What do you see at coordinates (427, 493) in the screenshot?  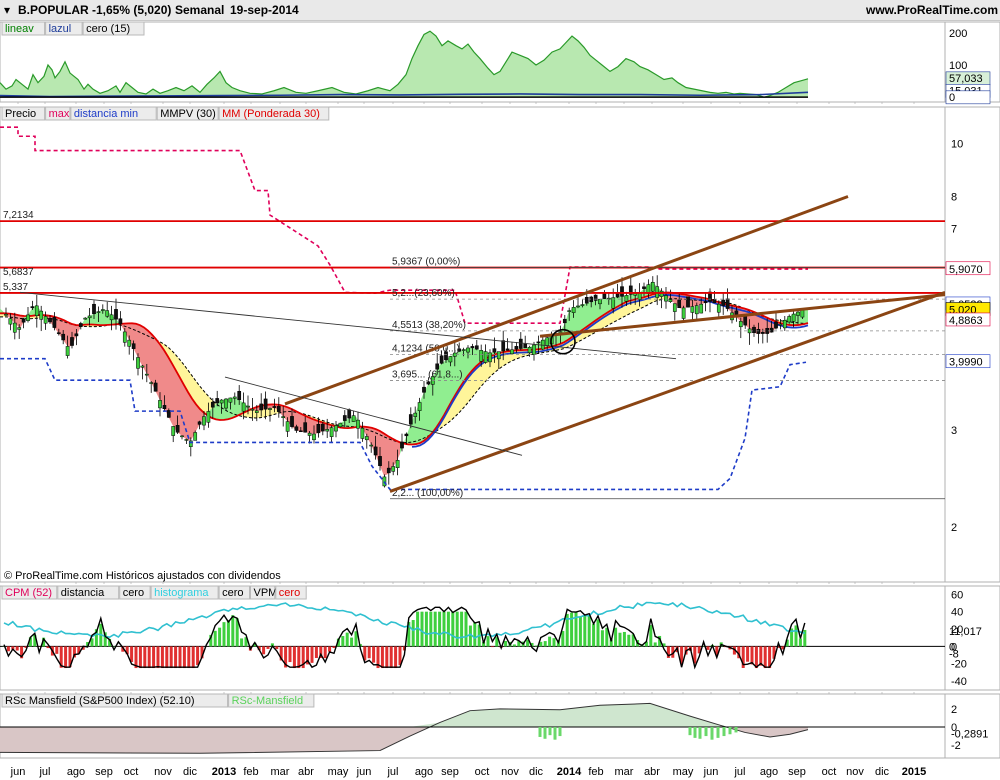 I see `fib-level-label: 2,2... (100,00%)` at bounding box center [427, 493].